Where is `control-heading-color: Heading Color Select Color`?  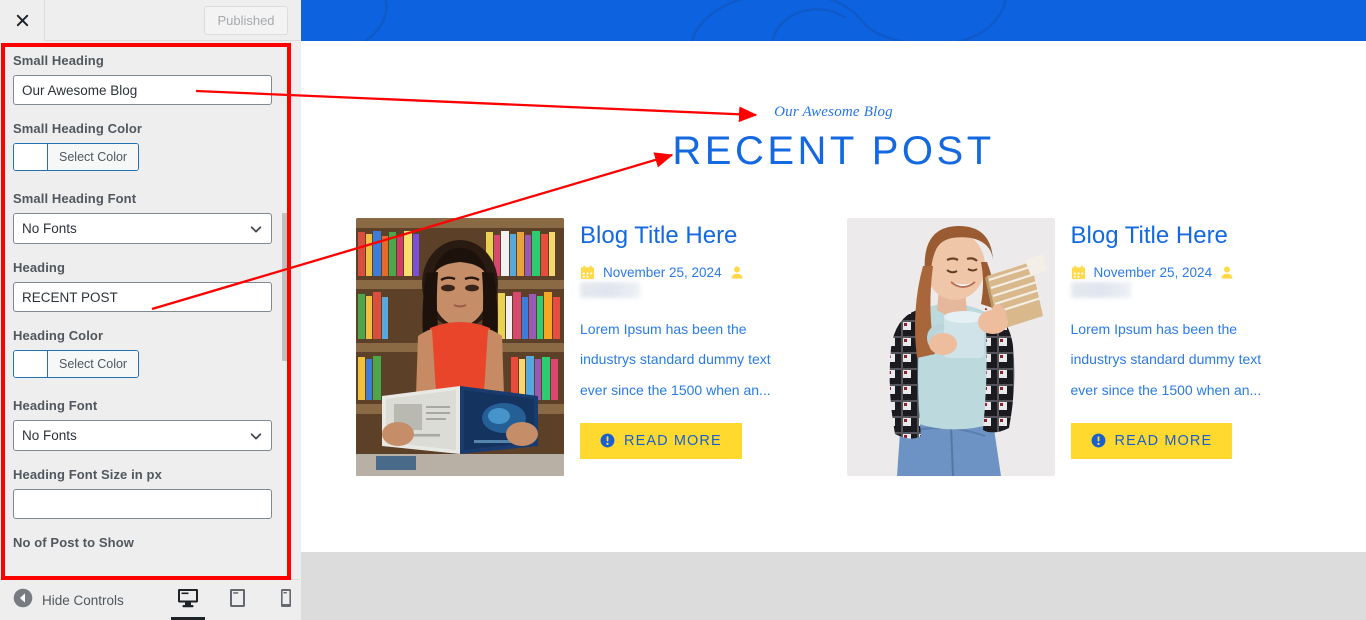 control-heading-color: Heading Color Select Color is located at coordinates (150, 355).